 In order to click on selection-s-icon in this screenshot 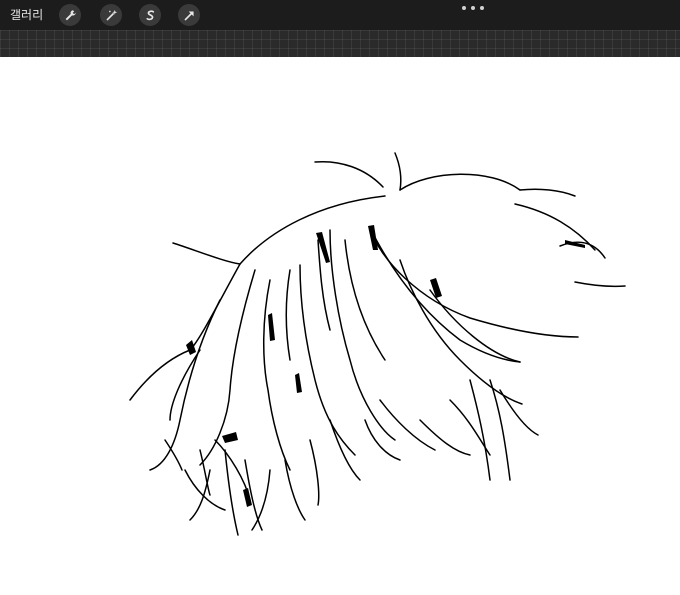, I will do `click(149, 14)`.